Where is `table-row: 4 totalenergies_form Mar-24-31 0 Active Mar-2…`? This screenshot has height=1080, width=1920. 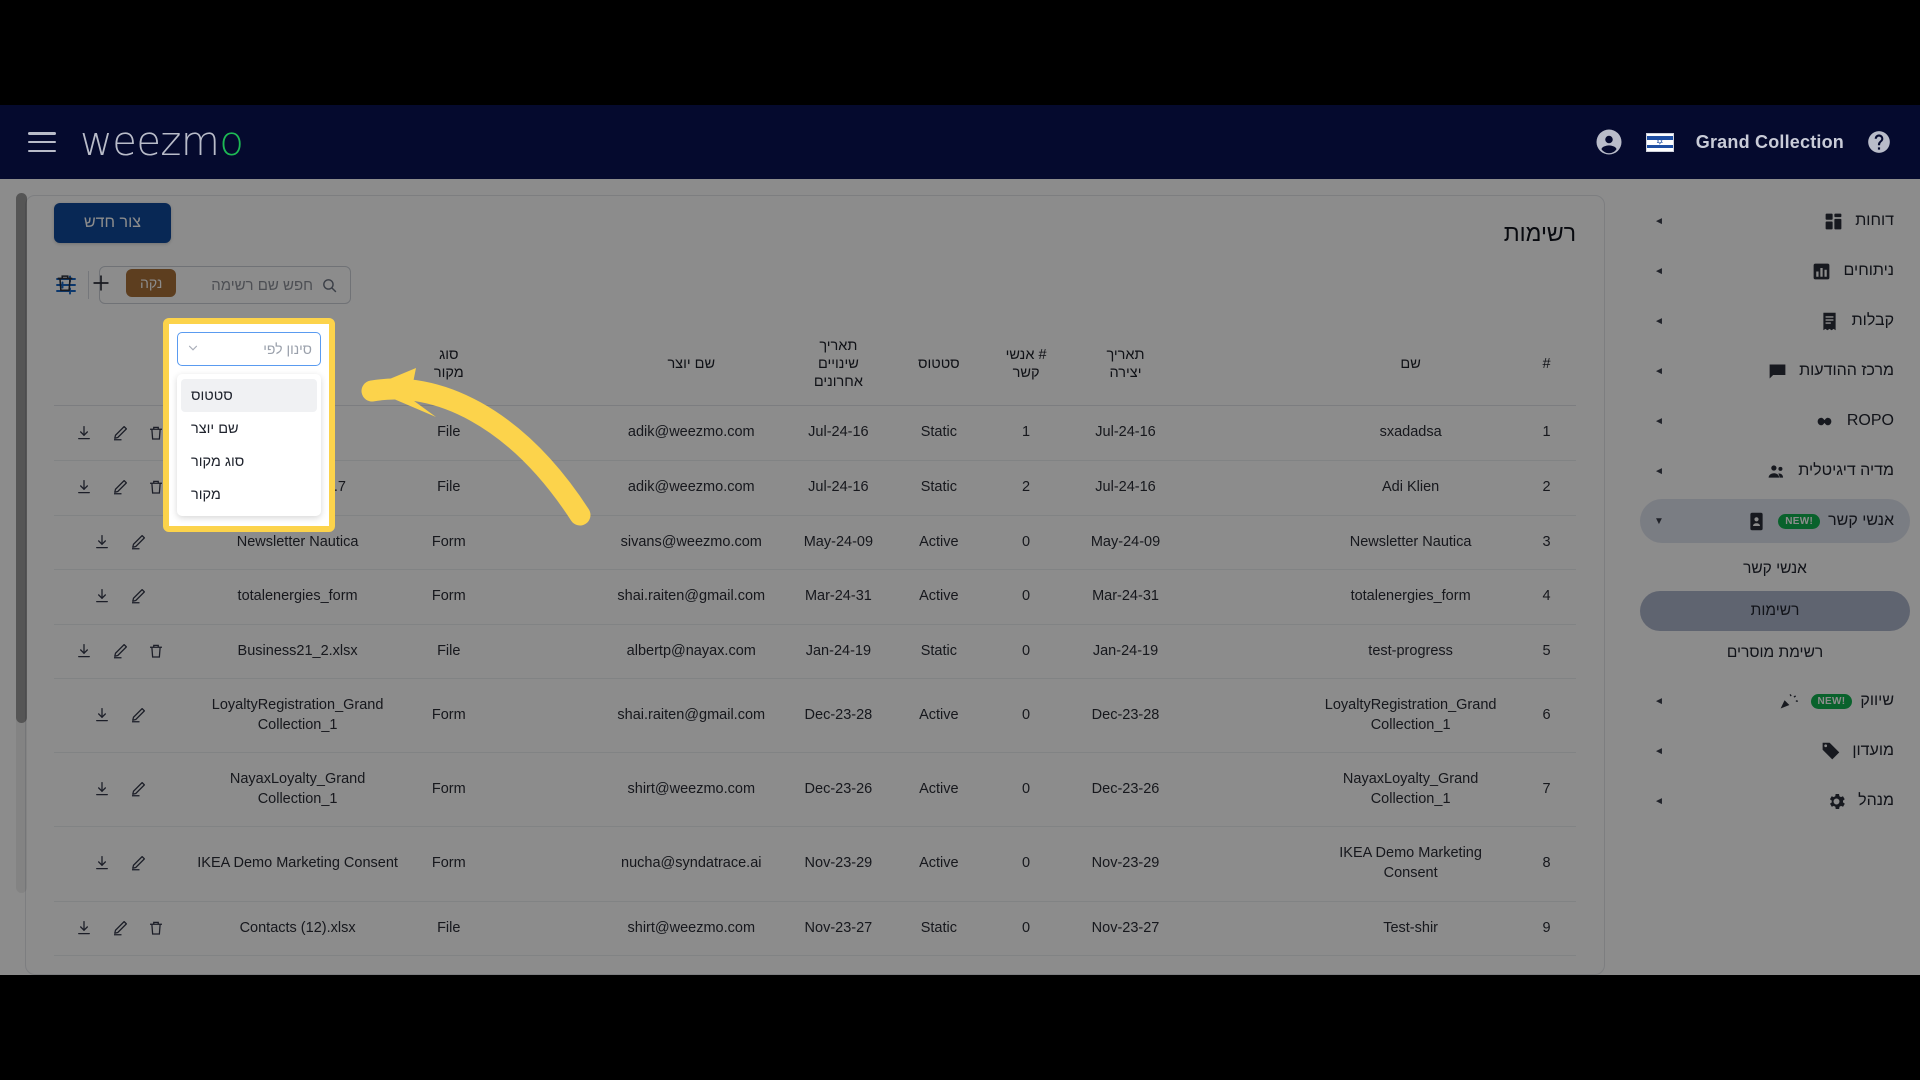 table-row: 4 totalenergies_form Mar-24-31 0 Active Mar-2… is located at coordinates (815, 597).